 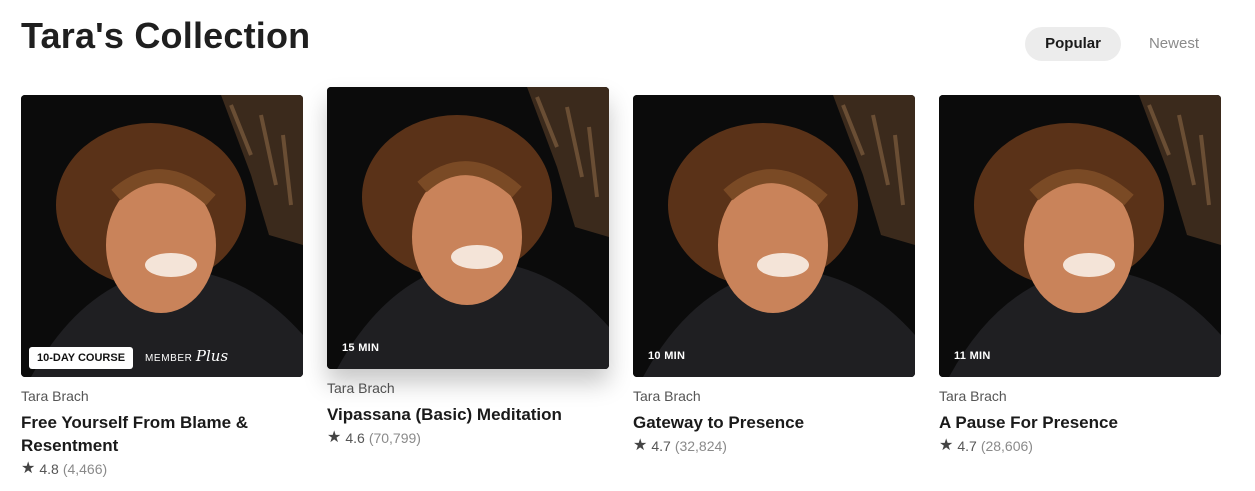 I want to click on sort-tab-popular: Popular, so click(x=1073, y=44).